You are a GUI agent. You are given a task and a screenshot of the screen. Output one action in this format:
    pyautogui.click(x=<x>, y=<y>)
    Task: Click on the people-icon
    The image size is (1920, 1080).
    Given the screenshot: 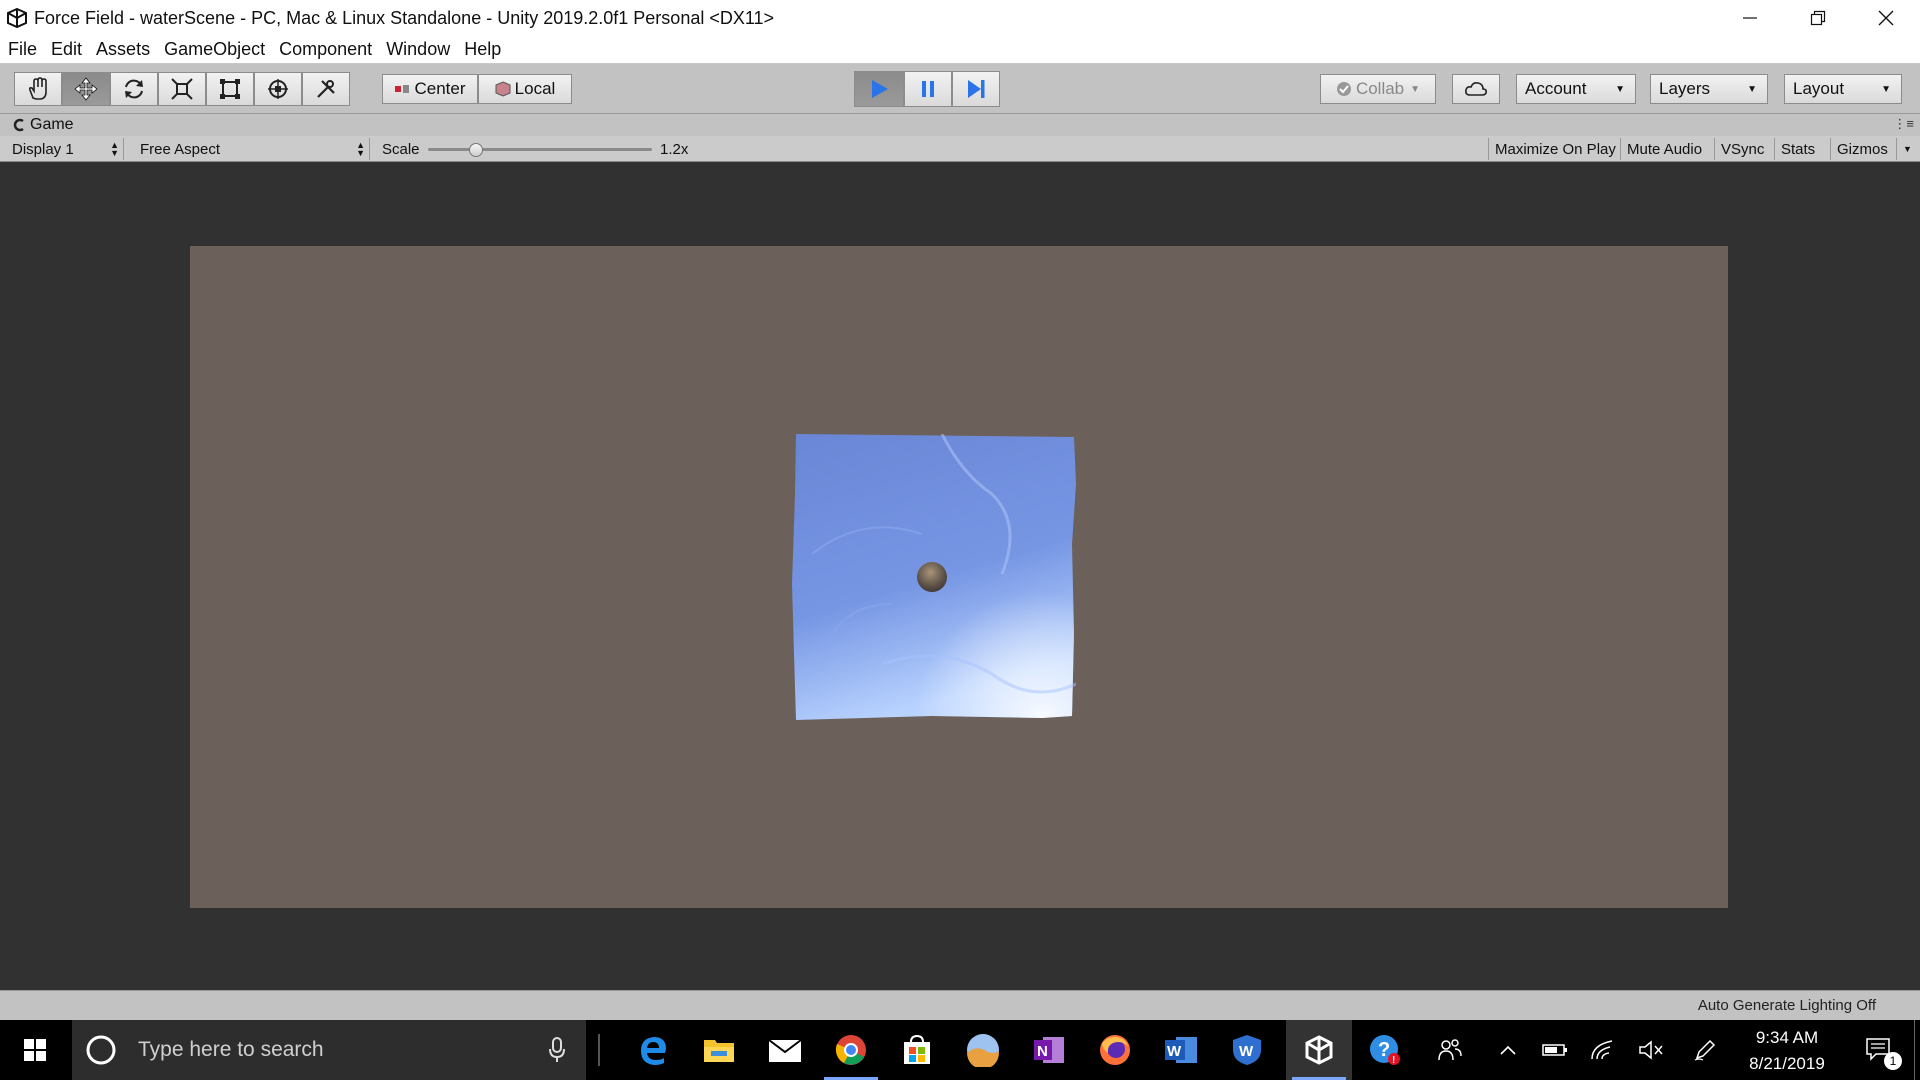 What is the action you would take?
    pyautogui.click(x=1450, y=1050)
    